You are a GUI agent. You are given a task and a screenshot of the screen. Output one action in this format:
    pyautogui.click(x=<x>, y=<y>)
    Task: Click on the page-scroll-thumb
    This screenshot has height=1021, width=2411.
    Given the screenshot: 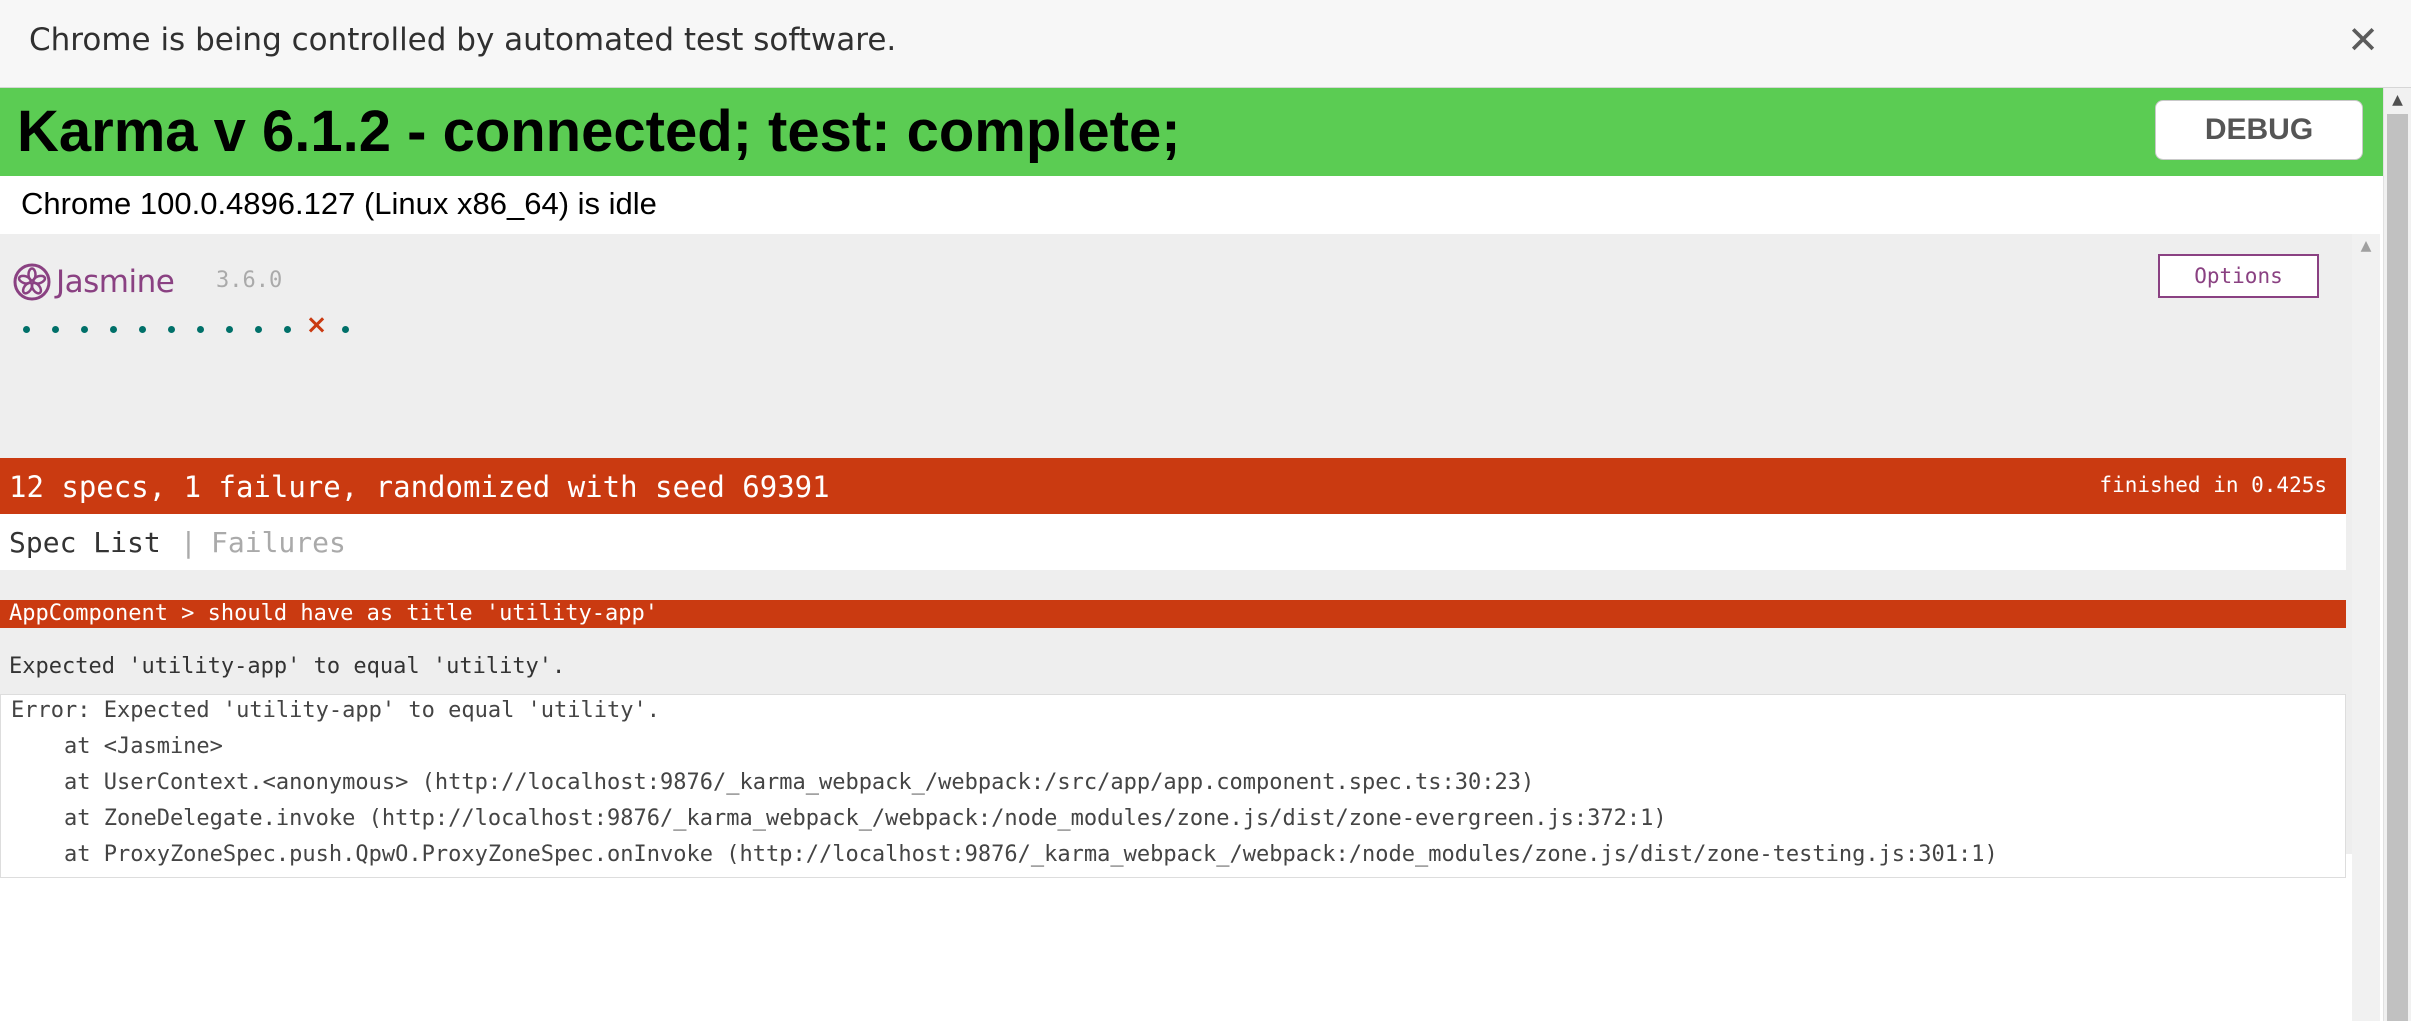 What is the action you would take?
    pyautogui.click(x=2397, y=567)
    